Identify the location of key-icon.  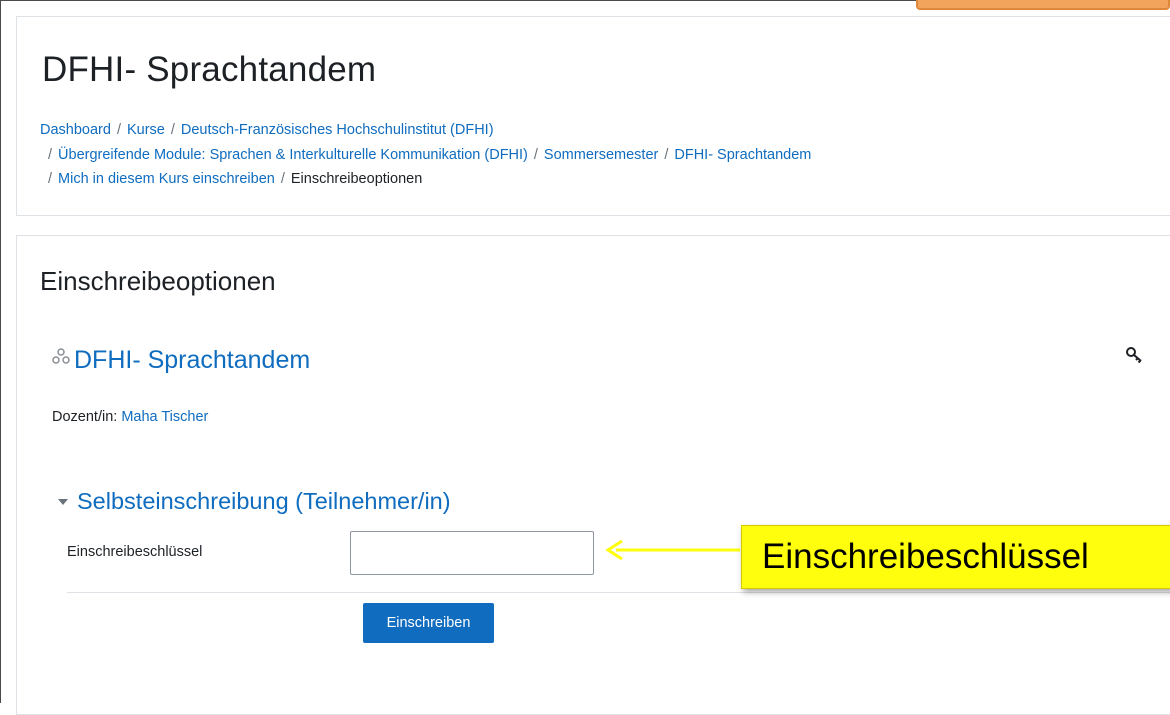
(1134, 355).